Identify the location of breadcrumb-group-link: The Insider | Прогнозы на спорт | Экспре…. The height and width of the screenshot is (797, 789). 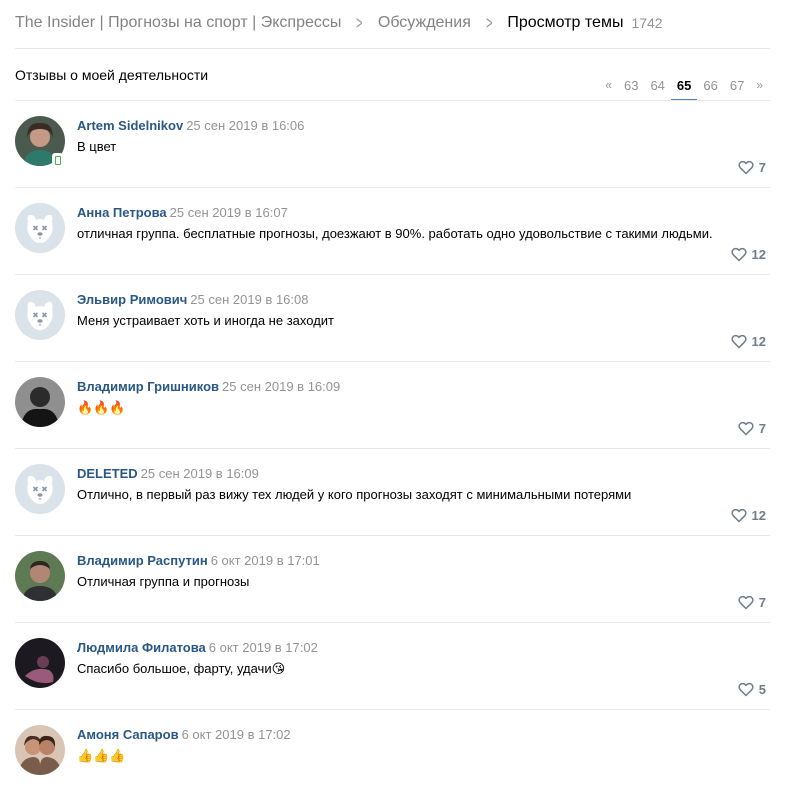
(178, 23).